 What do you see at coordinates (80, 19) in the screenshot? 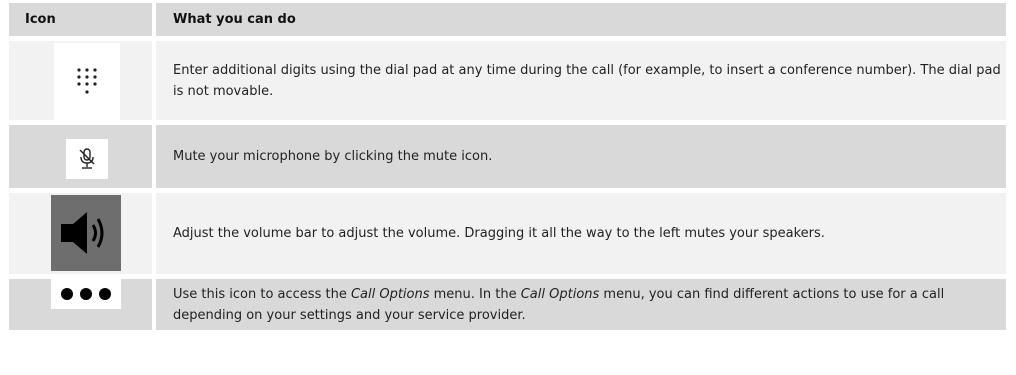
I see `header-icon-cell: Icon` at bounding box center [80, 19].